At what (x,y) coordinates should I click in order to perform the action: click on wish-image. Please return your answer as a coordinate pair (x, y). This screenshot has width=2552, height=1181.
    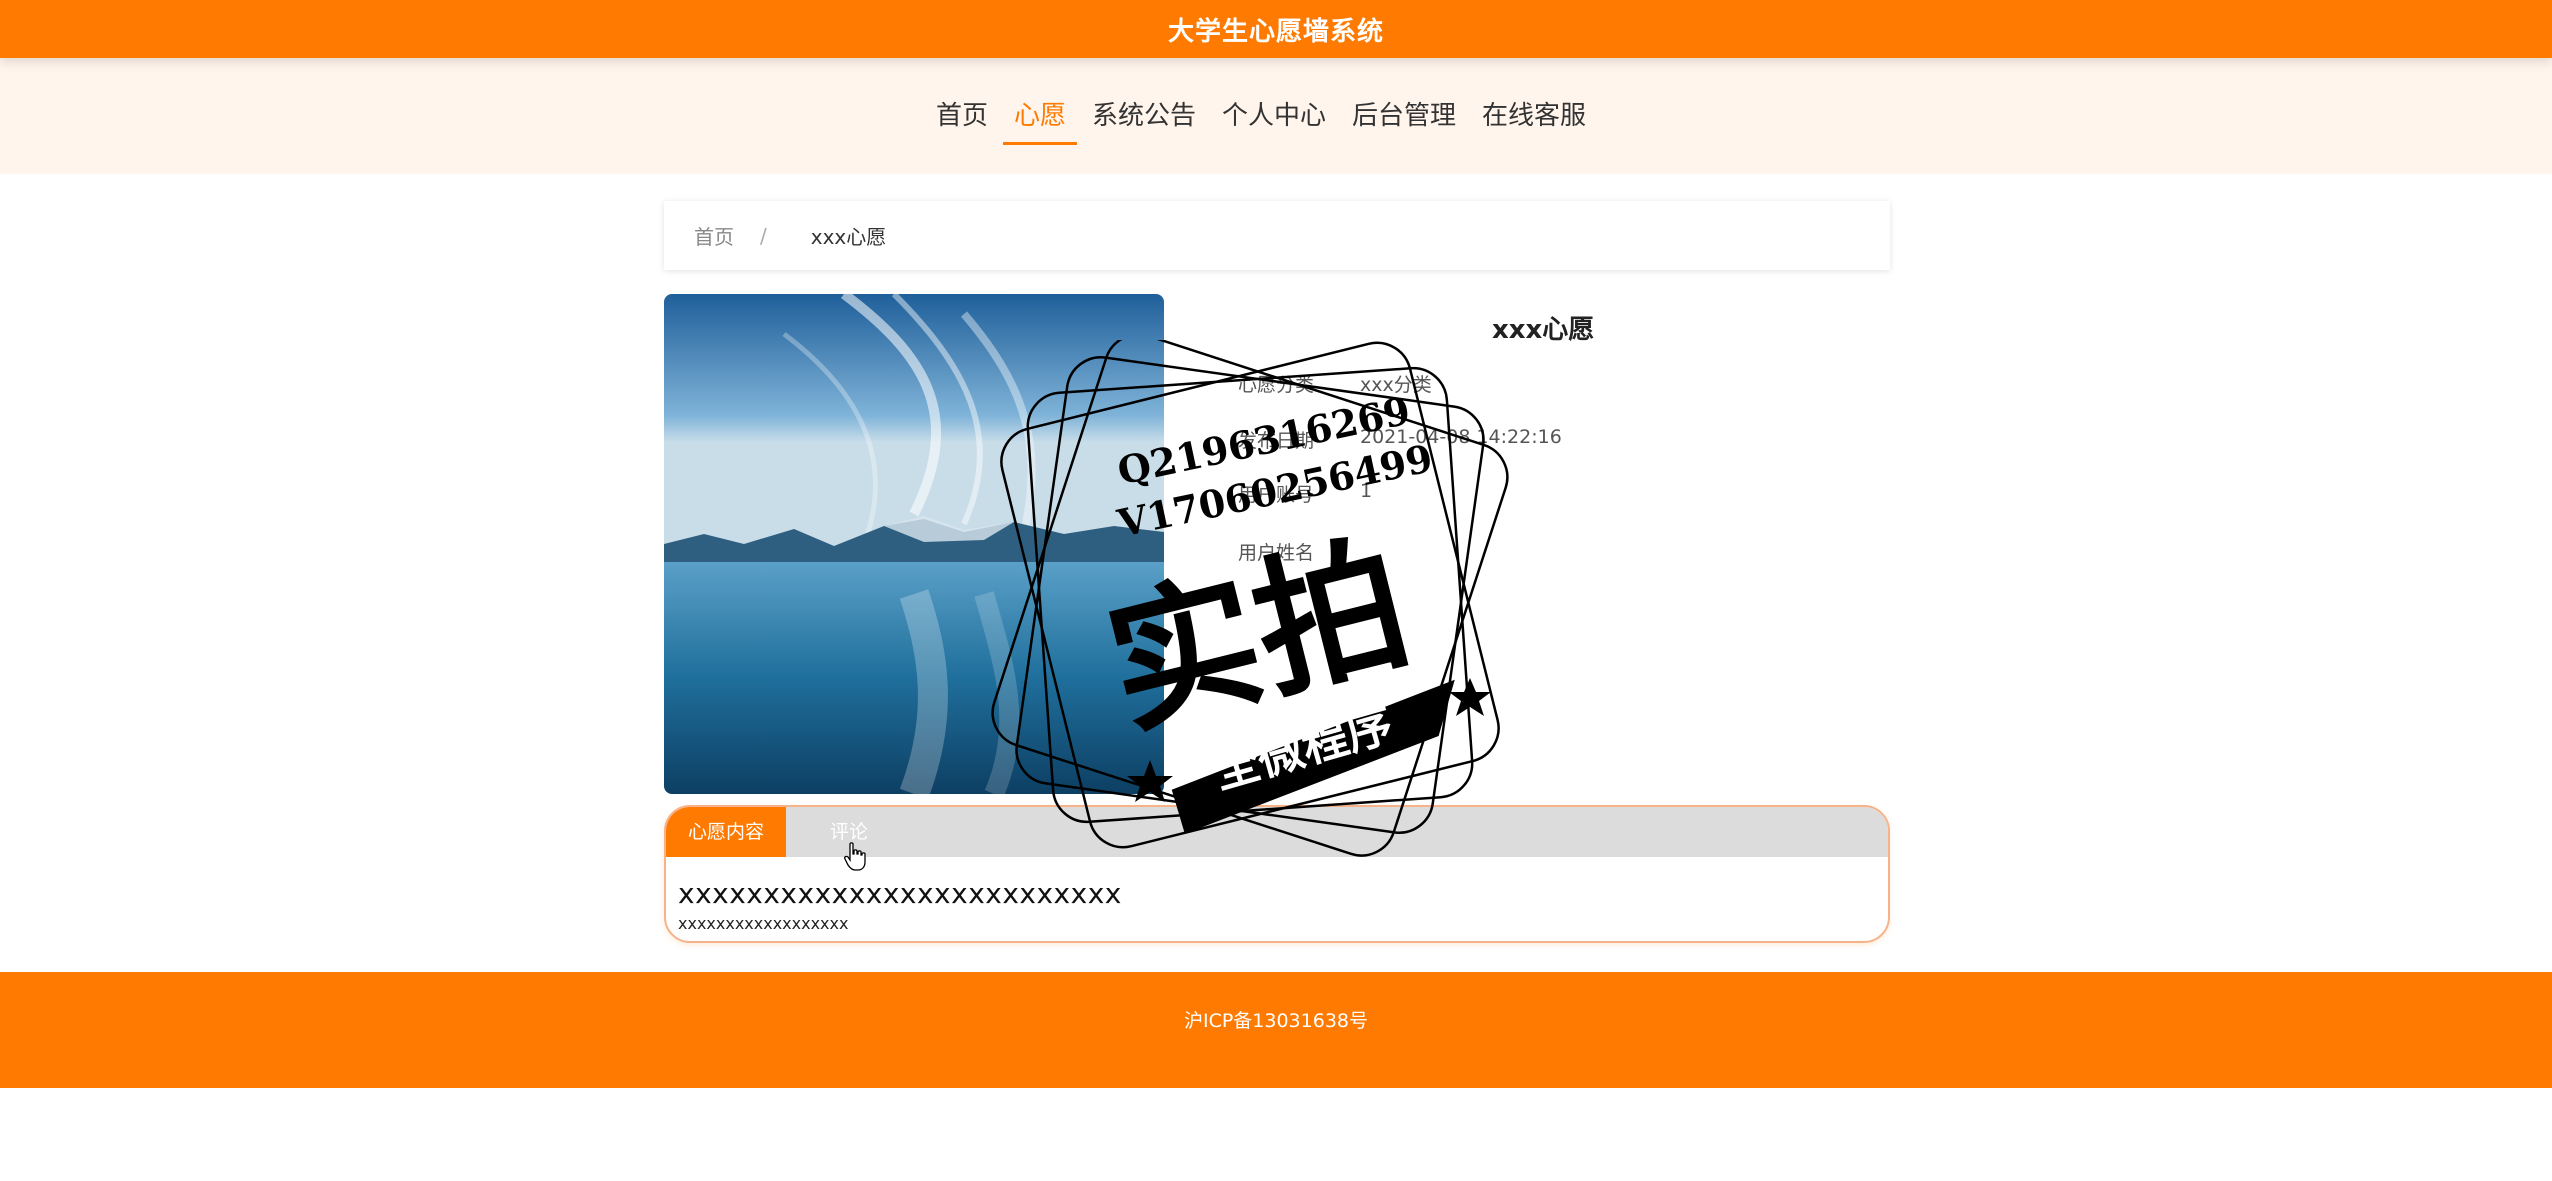
    Looking at the image, I should click on (914, 544).